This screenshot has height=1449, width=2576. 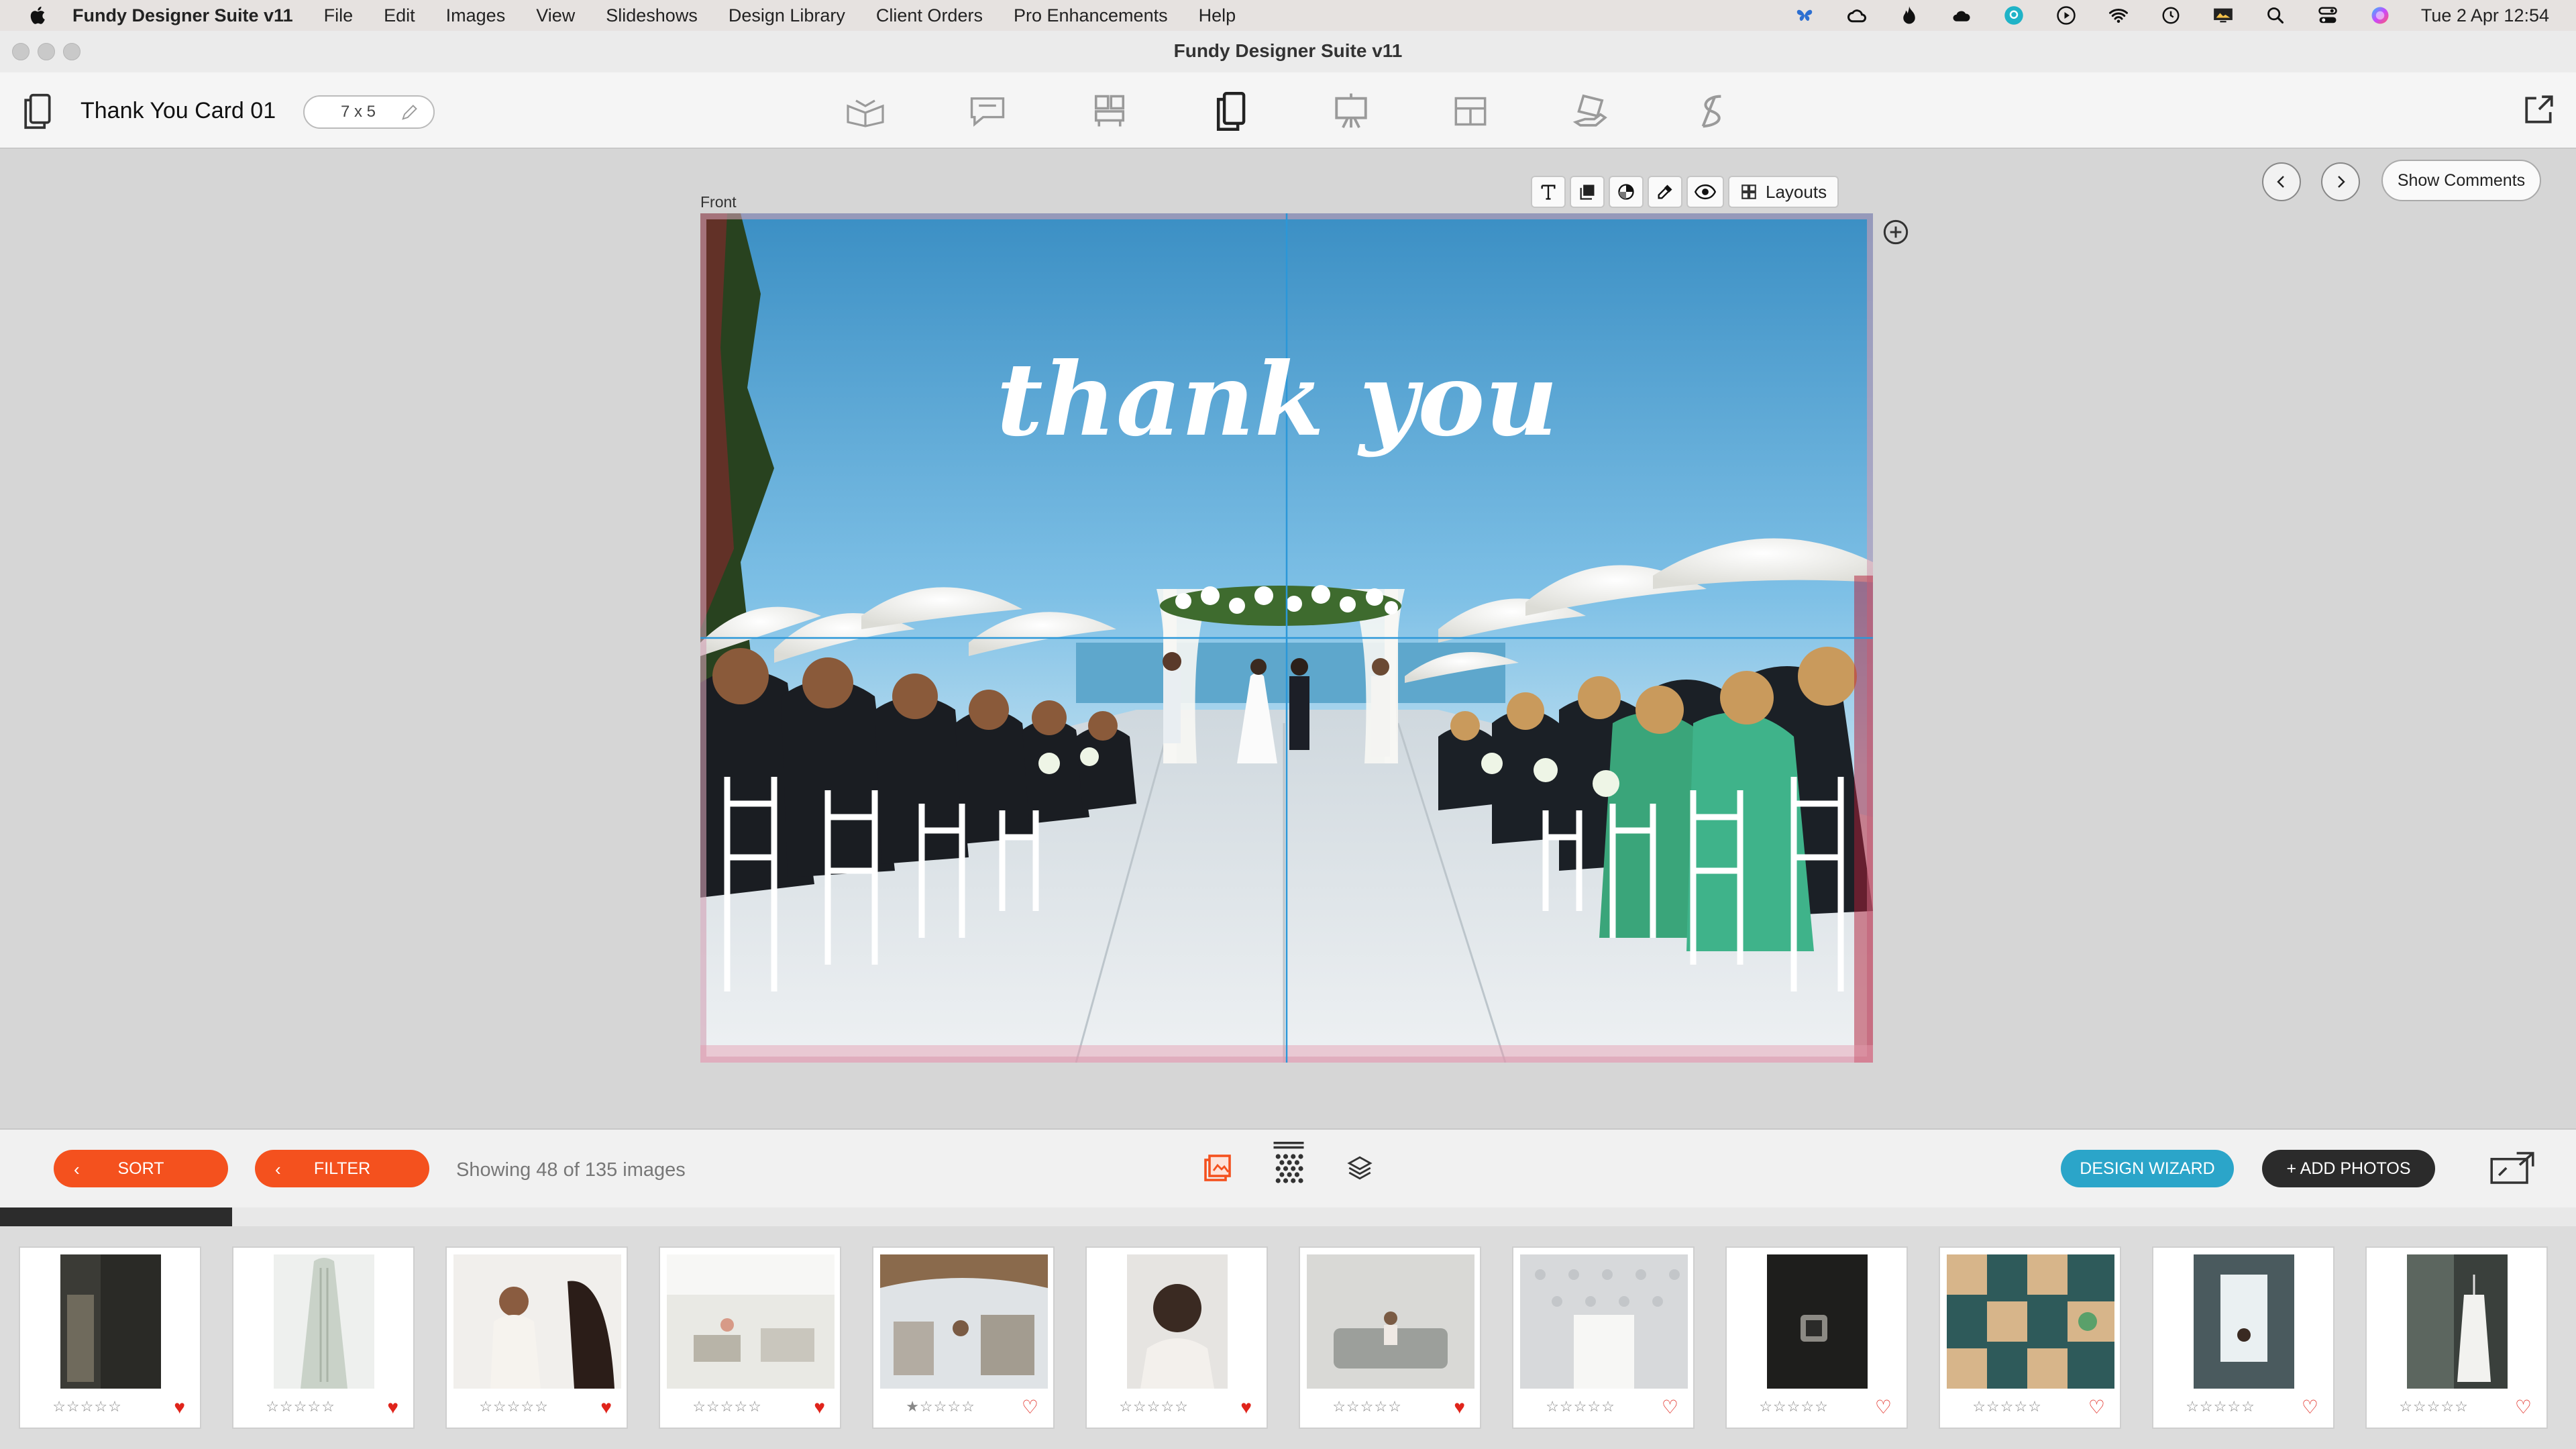 What do you see at coordinates (2328, 15) in the screenshot?
I see `control-center-icon` at bounding box center [2328, 15].